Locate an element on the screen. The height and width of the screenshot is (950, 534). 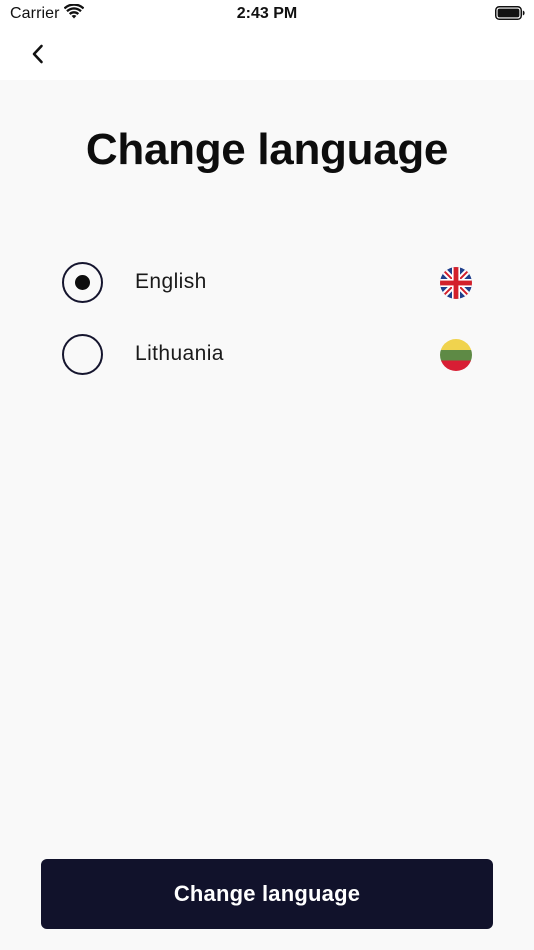
lithuania-flag-icon is located at coordinates (456, 355).